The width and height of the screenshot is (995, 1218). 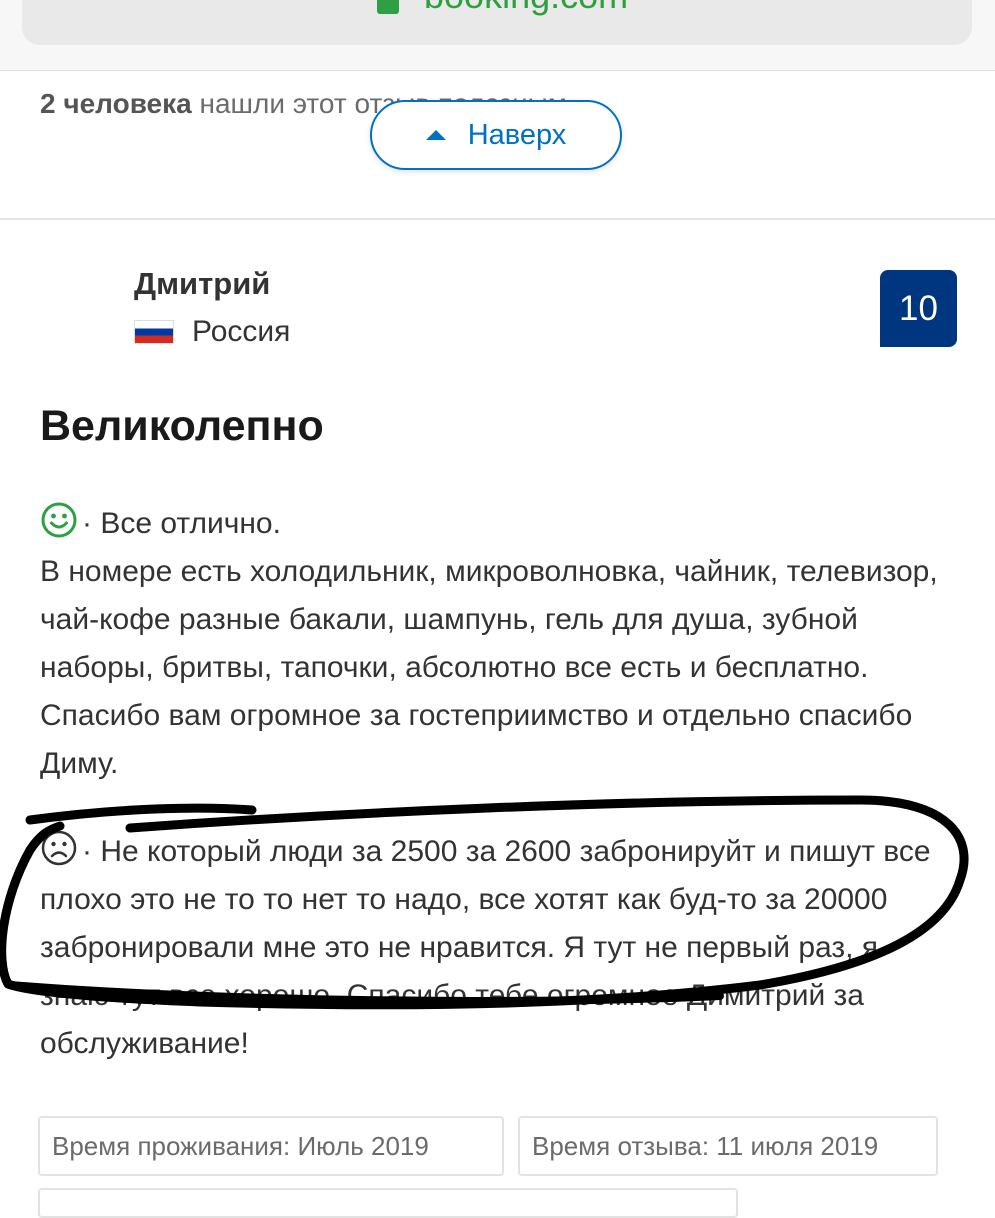 I want to click on smile-face-icon, so click(x=59, y=520).